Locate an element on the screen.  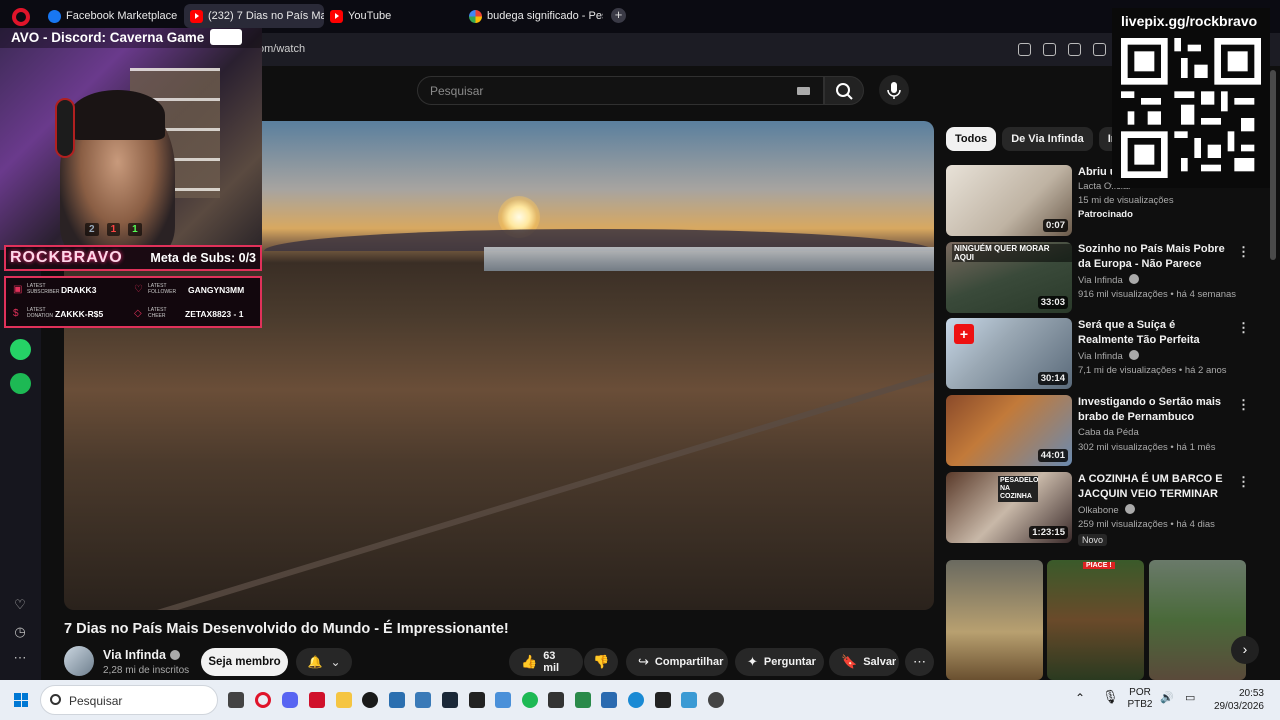
chip-all: Todos is located at coordinates (971, 139).